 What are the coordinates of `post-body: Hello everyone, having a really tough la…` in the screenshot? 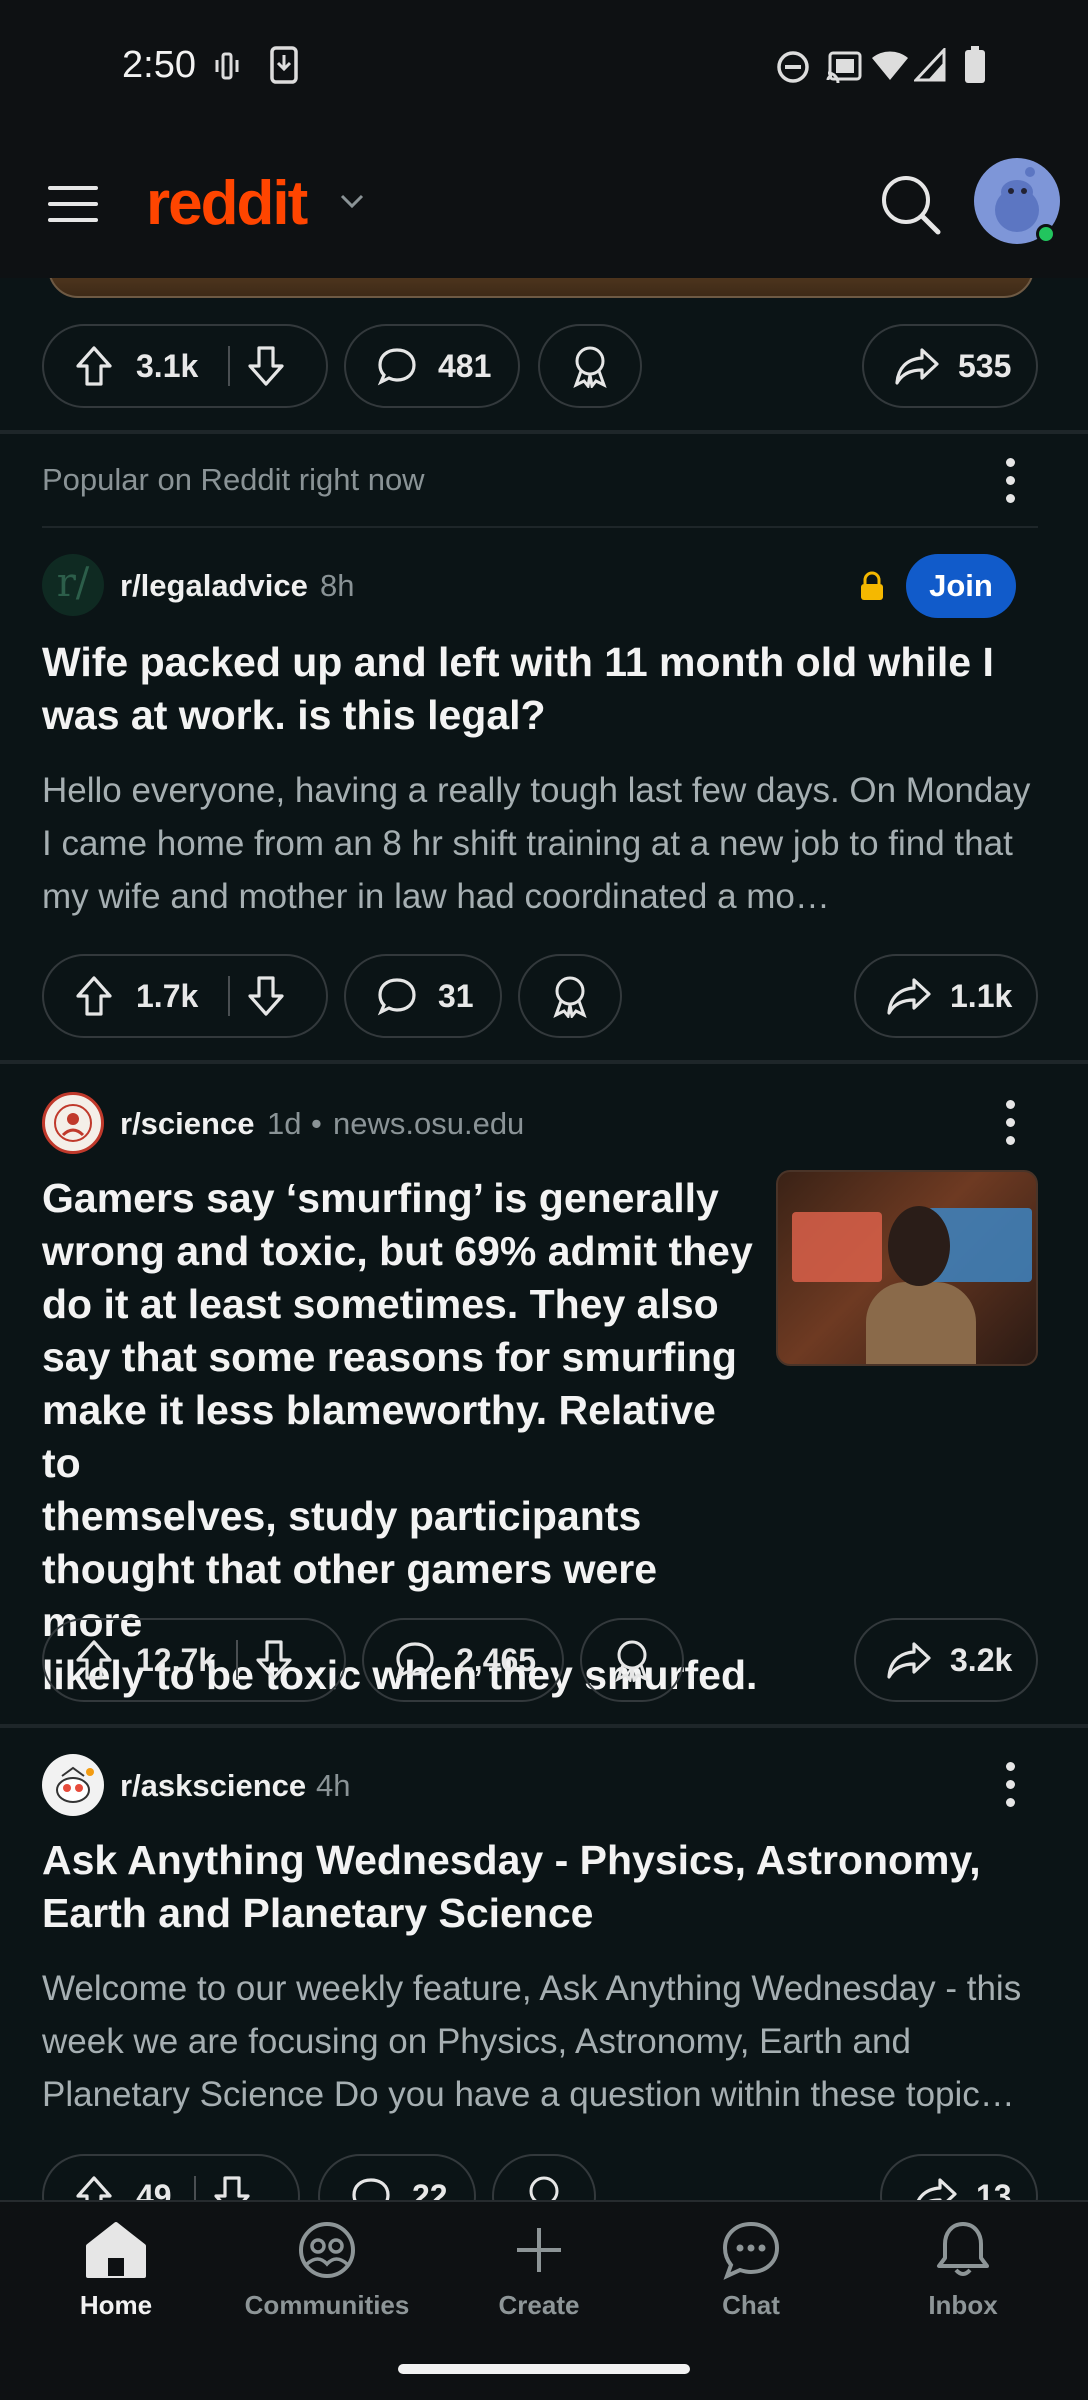 It's located at (542, 843).